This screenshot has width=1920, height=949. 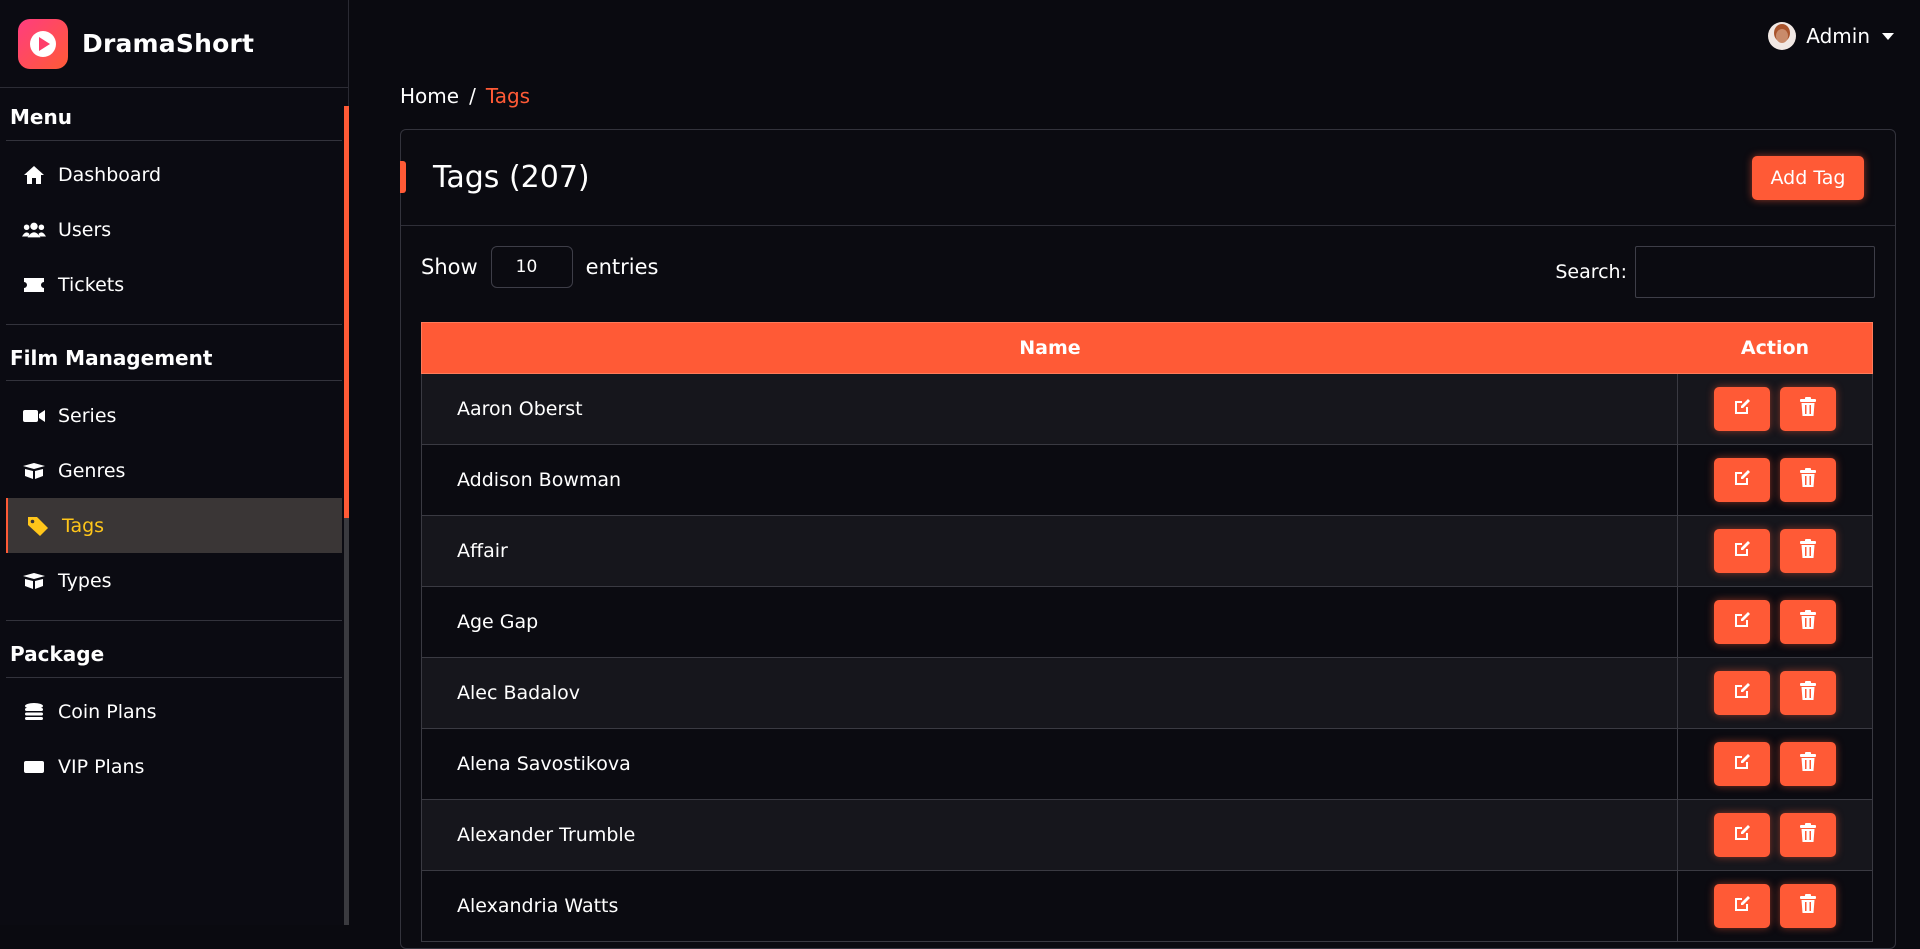 What do you see at coordinates (171, 711) in the screenshot?
I see `sidebar-item-coin-plans: Coin Plans` at bounding box center [171, 711].